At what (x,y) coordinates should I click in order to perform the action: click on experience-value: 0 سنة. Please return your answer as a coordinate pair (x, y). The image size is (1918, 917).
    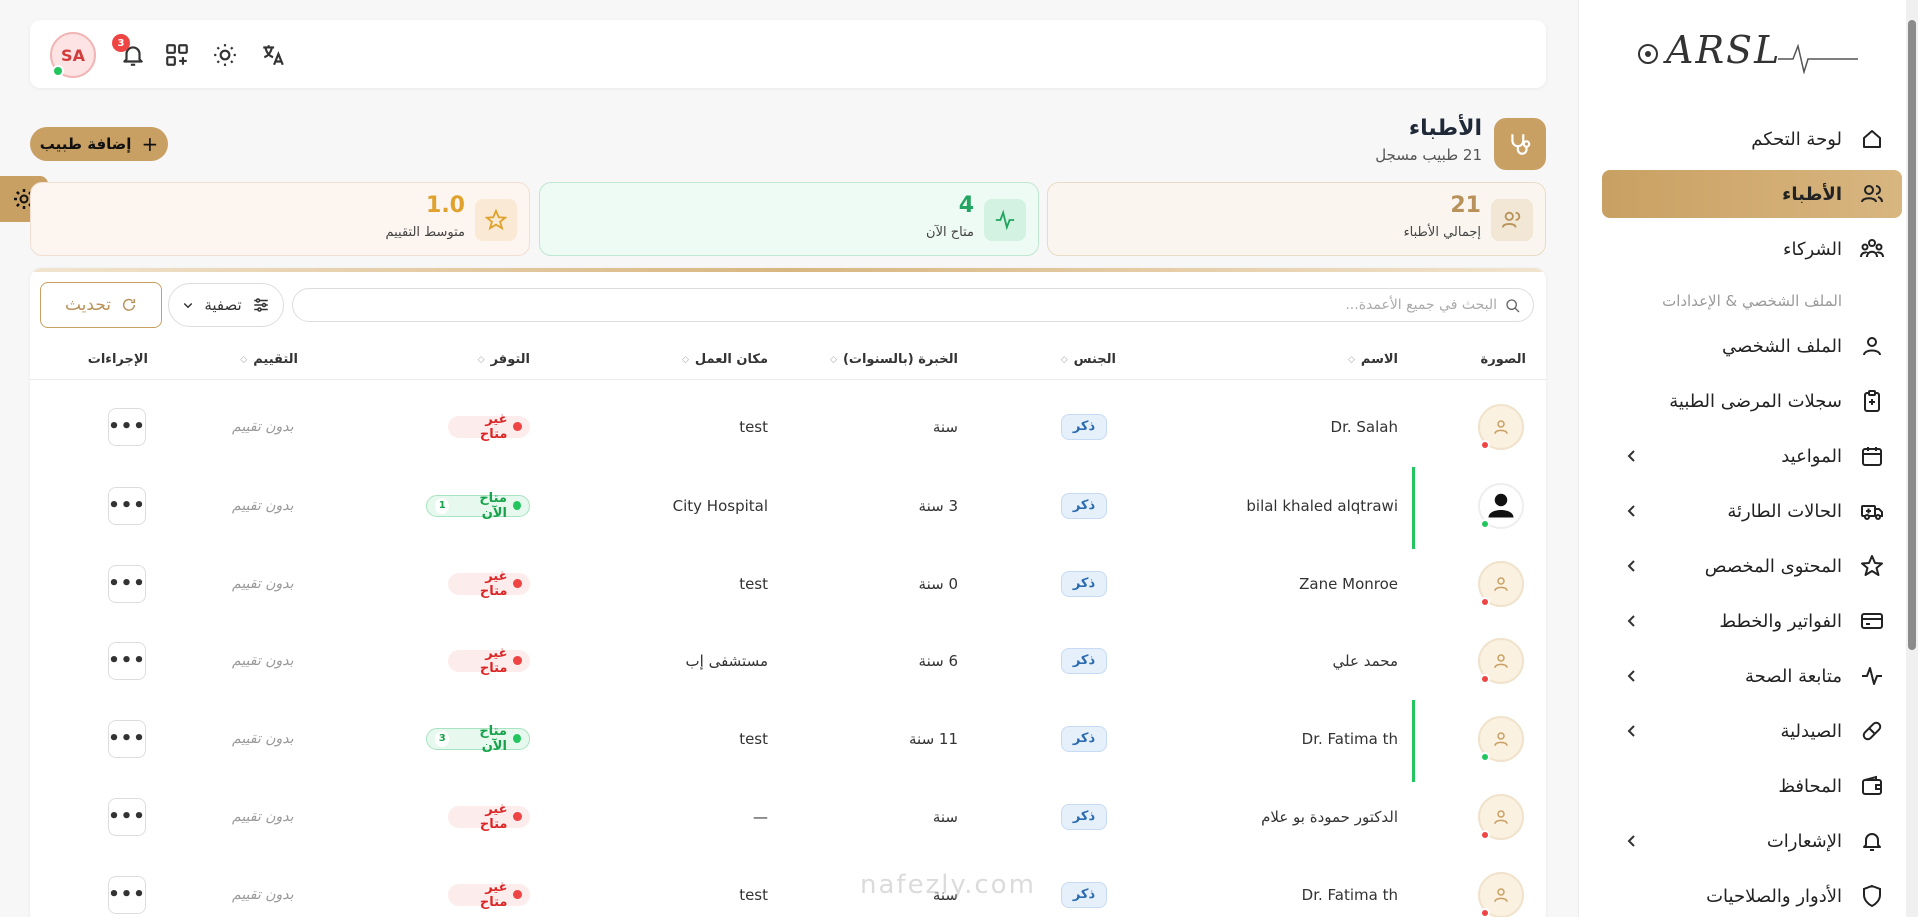
    Looking at the image, I should click on (938, 583).